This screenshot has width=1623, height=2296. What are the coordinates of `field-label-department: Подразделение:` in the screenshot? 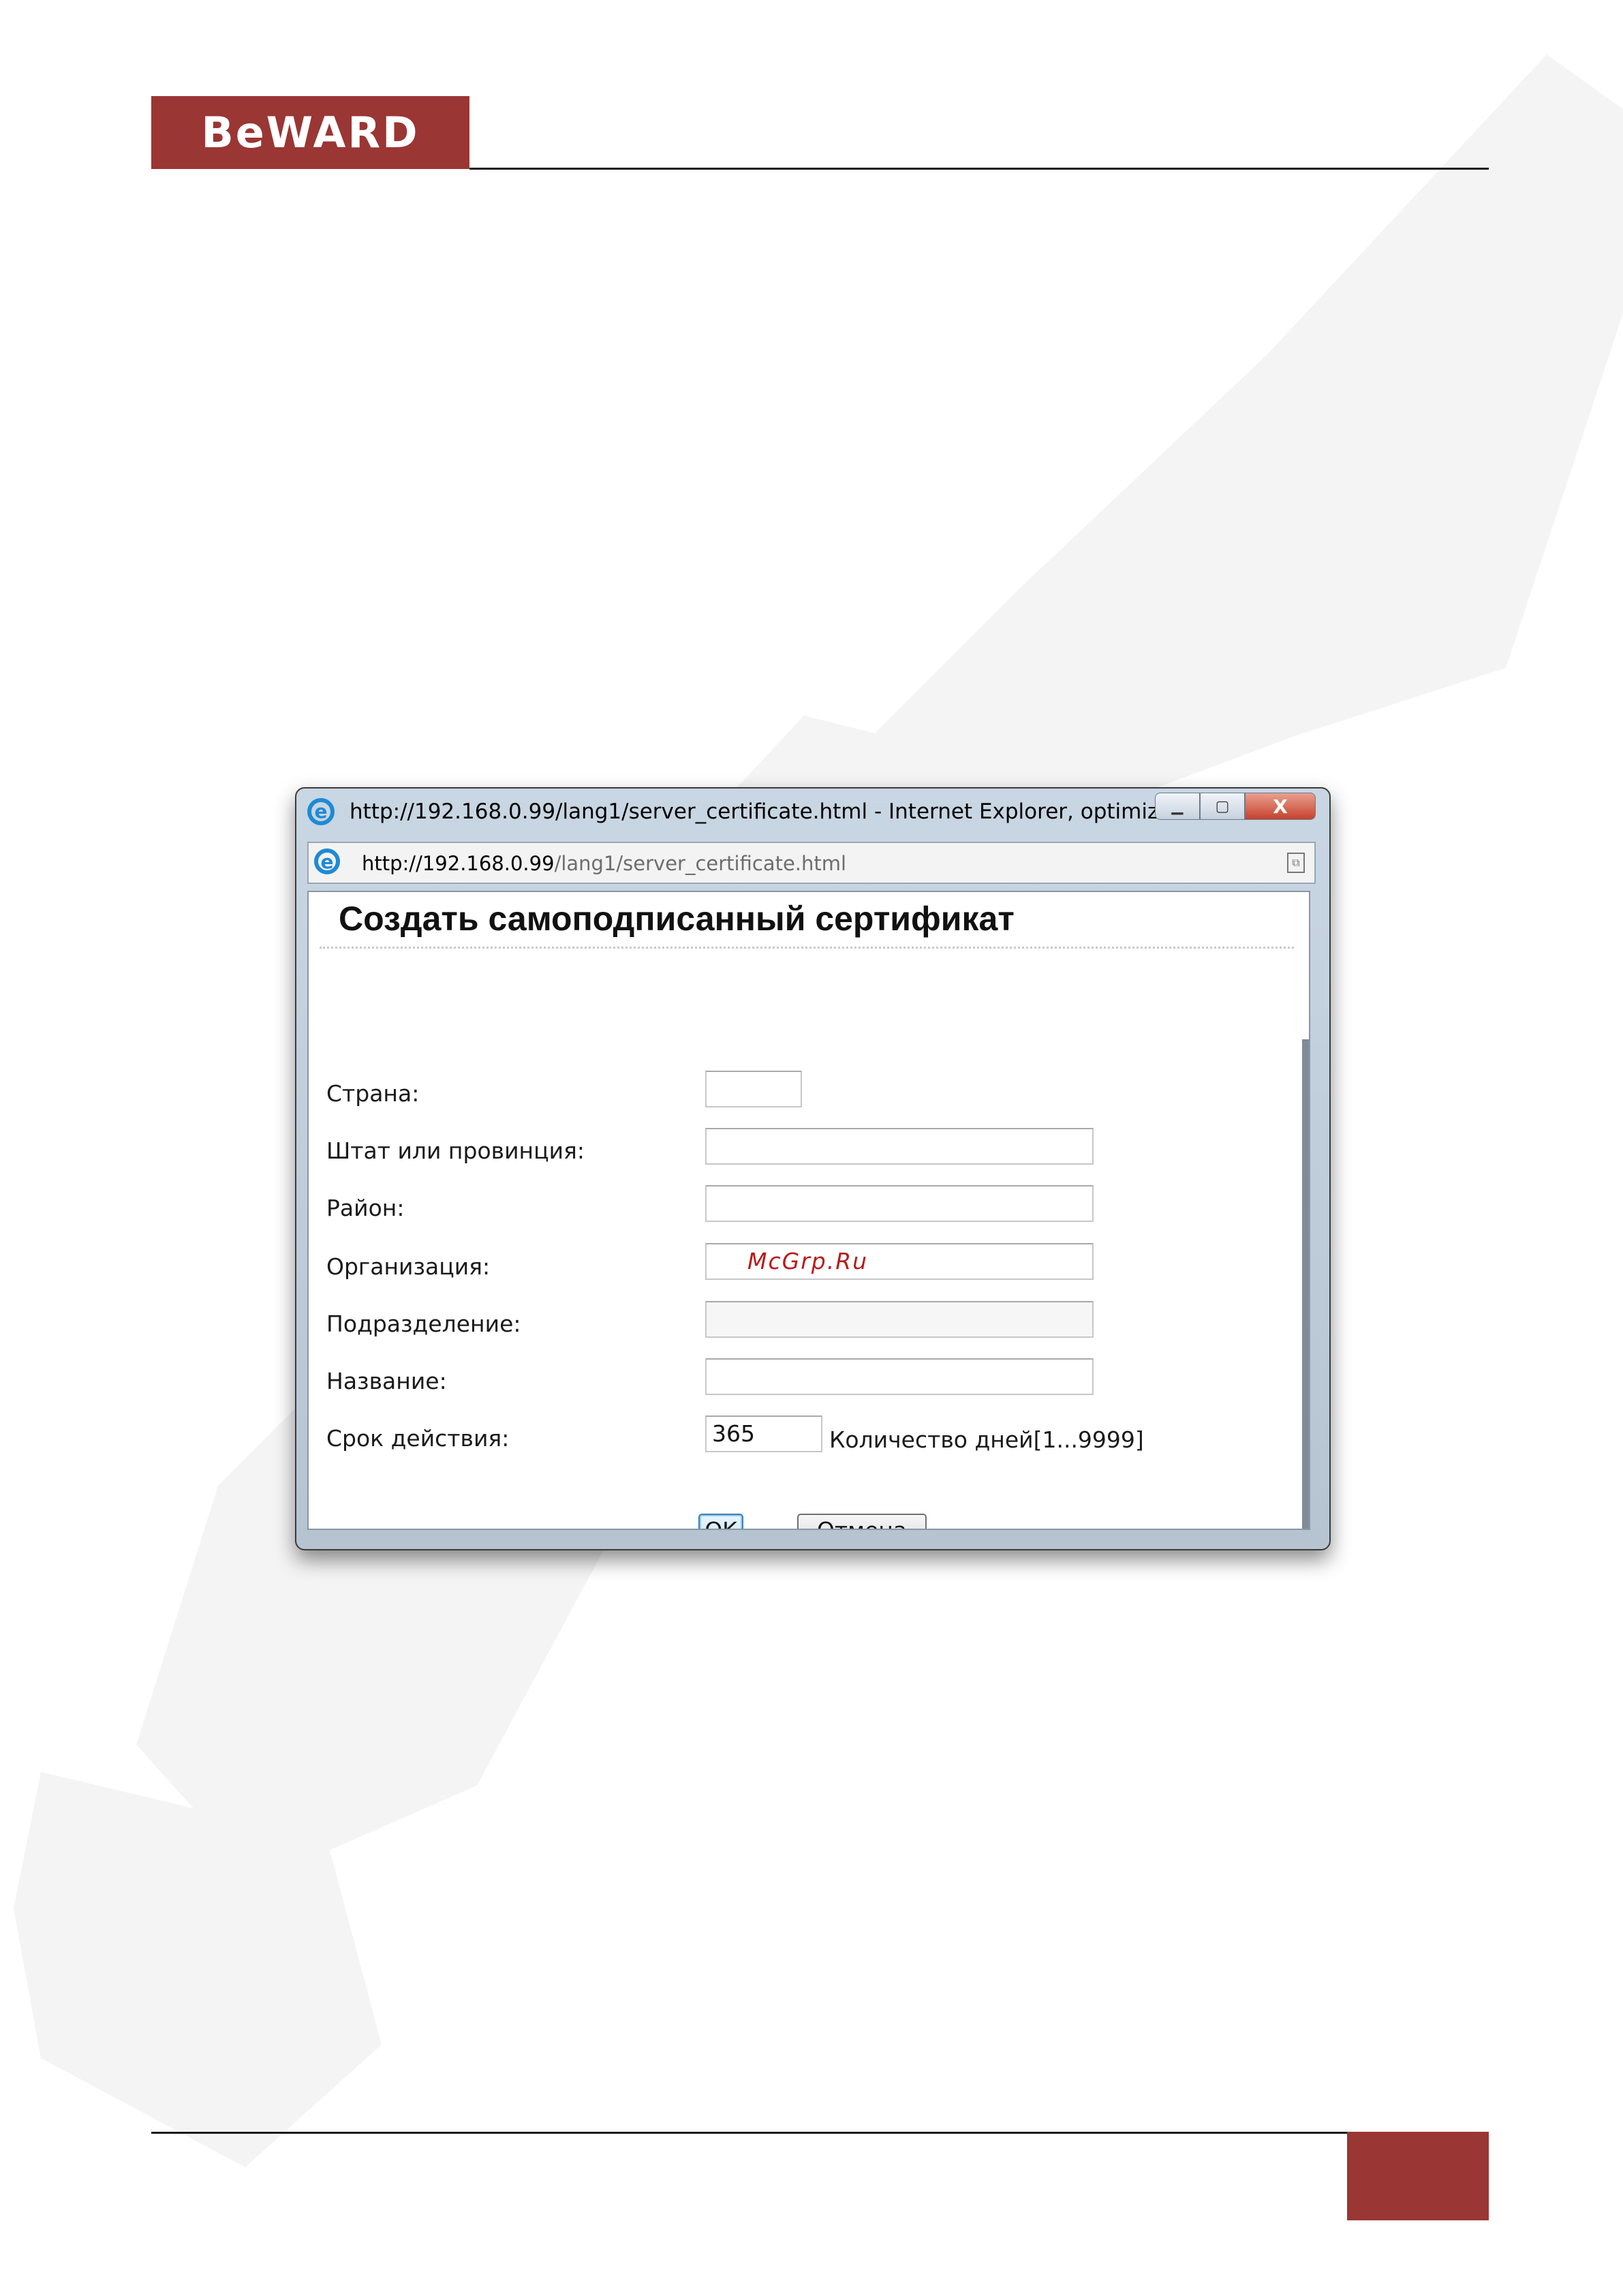 It's located at (423, 1324).